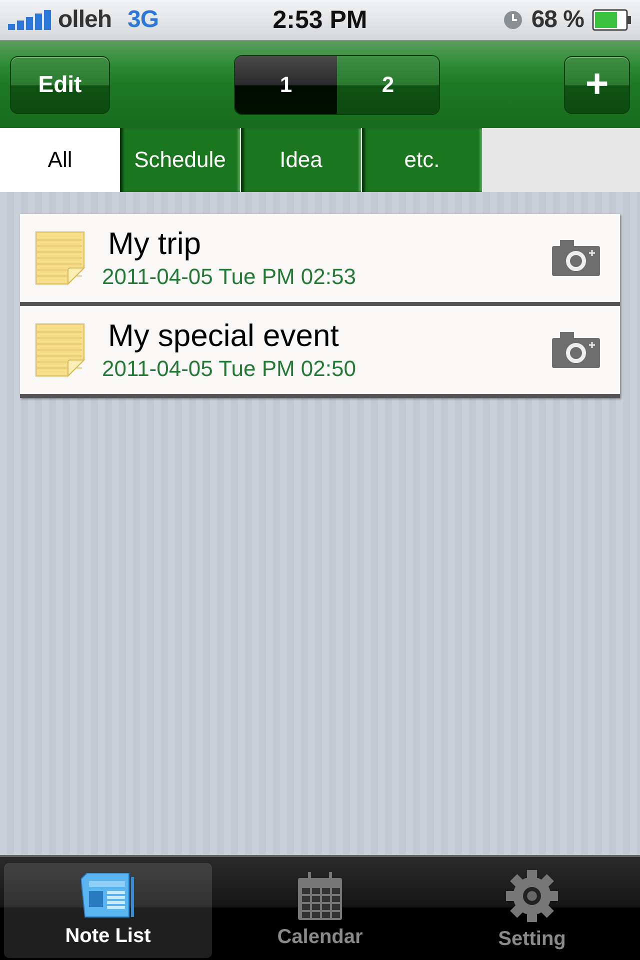 This screenshot has width=640, height=960. What do you see at coordinates (612, 20) in the screenshot?
I see `battery-icon` at bounding box center [612, 20].